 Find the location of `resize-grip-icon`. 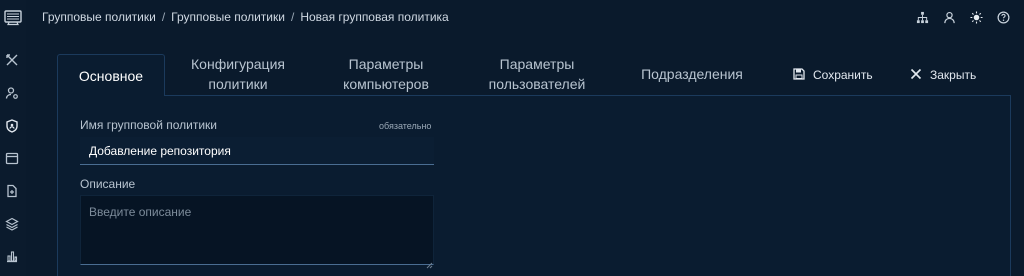

resize-grip-icon is located at coordinates (429, 262).